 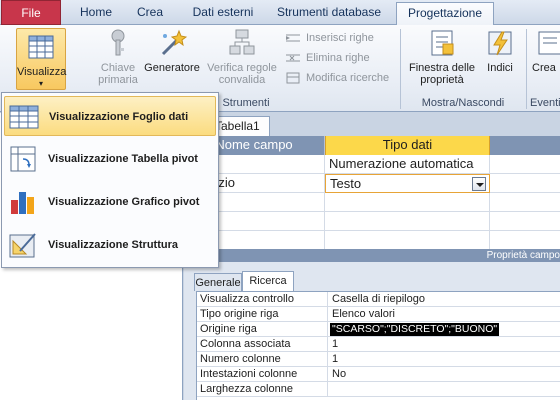 What do you see at coordinates (442, 43) in the screenshot?
I see `property-sheet-icon` at bounding box center [442, 43].